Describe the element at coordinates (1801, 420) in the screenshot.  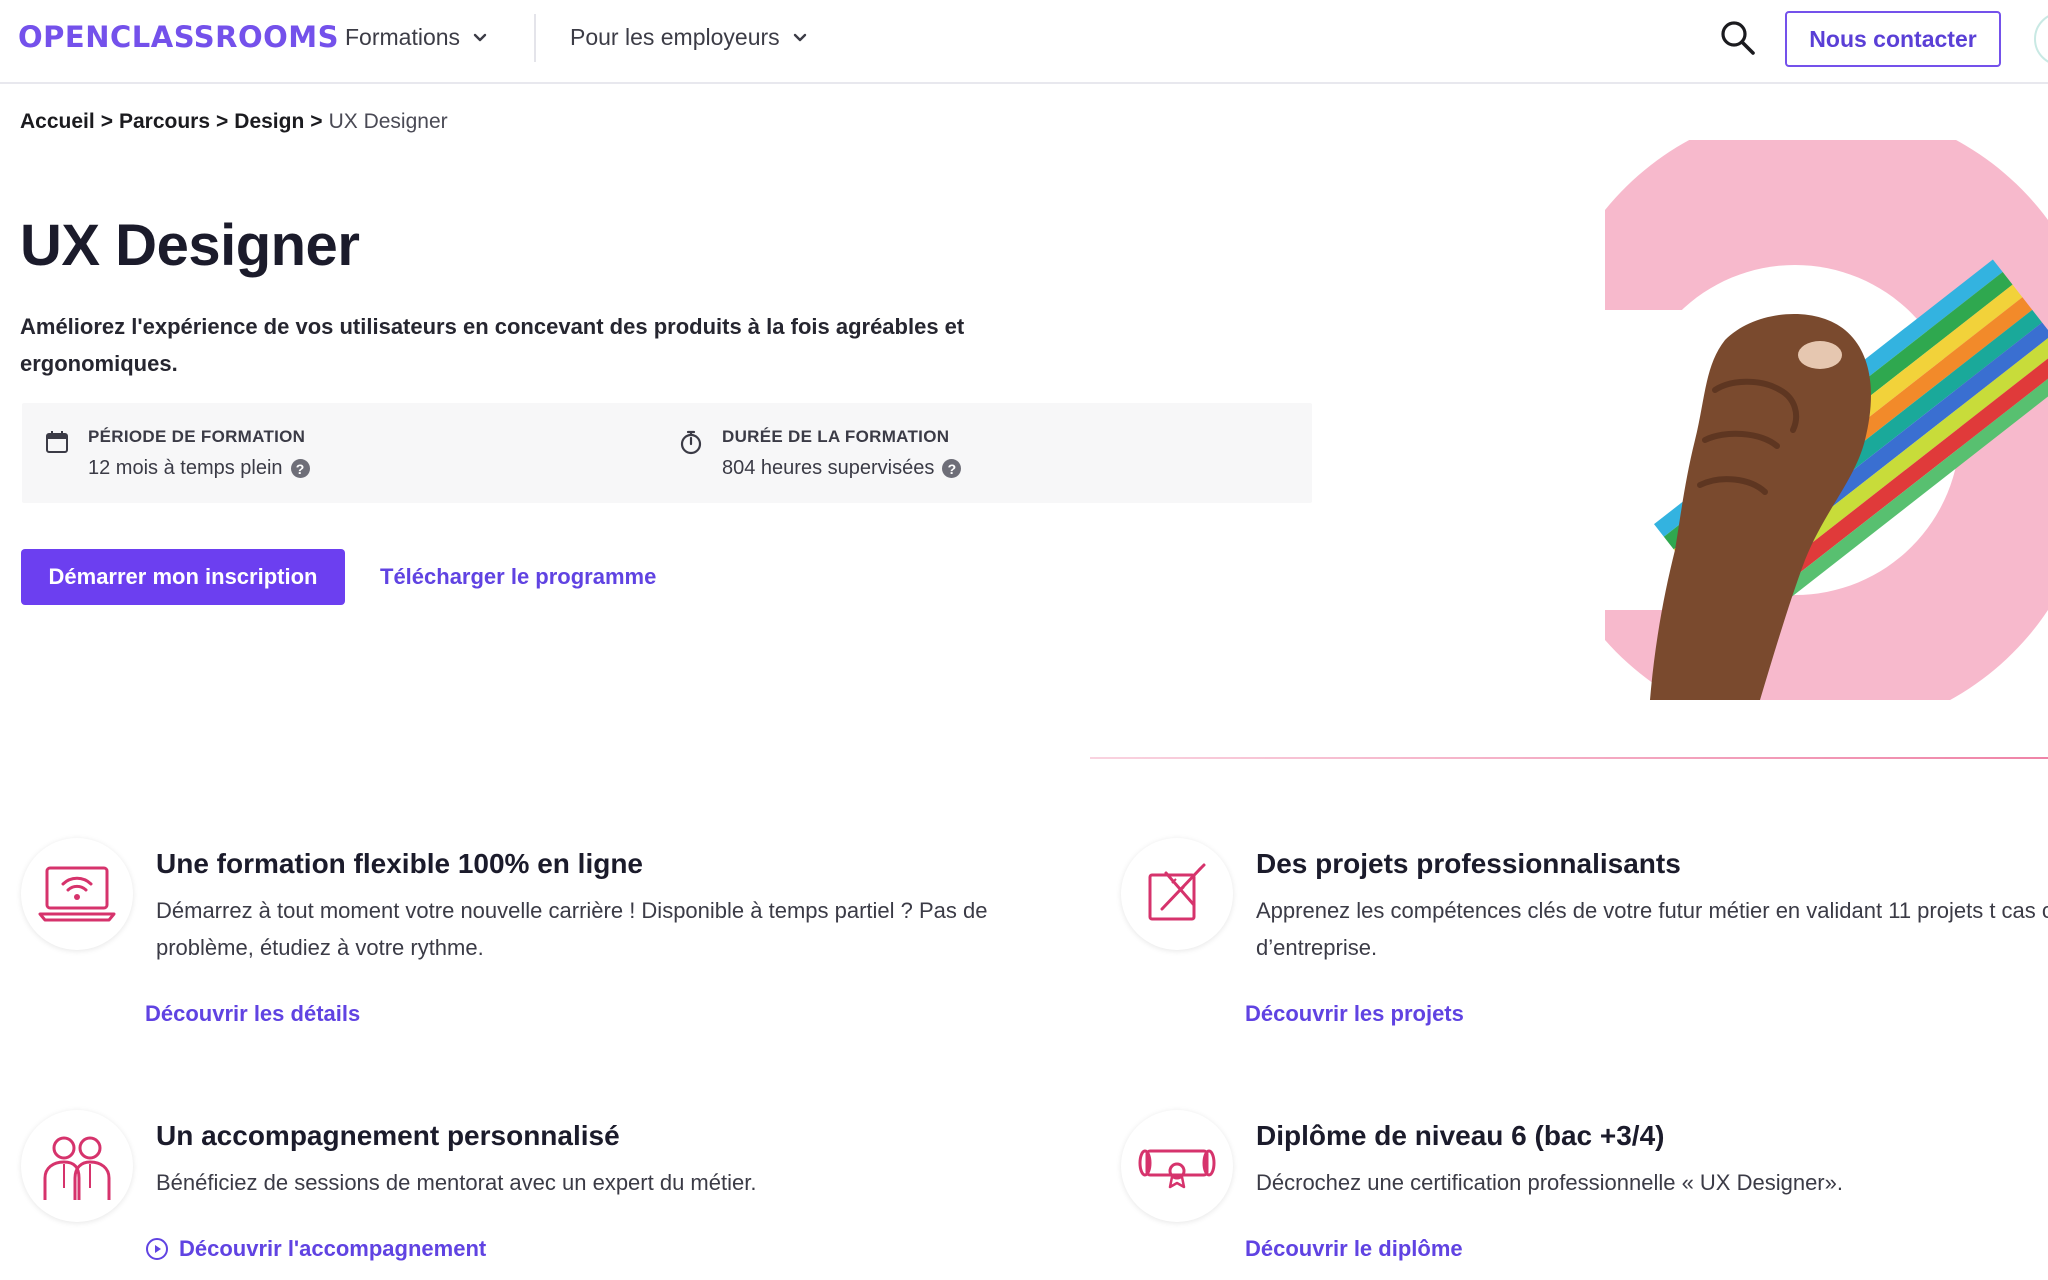
I see `hand-holding-pencils-illustration` at that location.